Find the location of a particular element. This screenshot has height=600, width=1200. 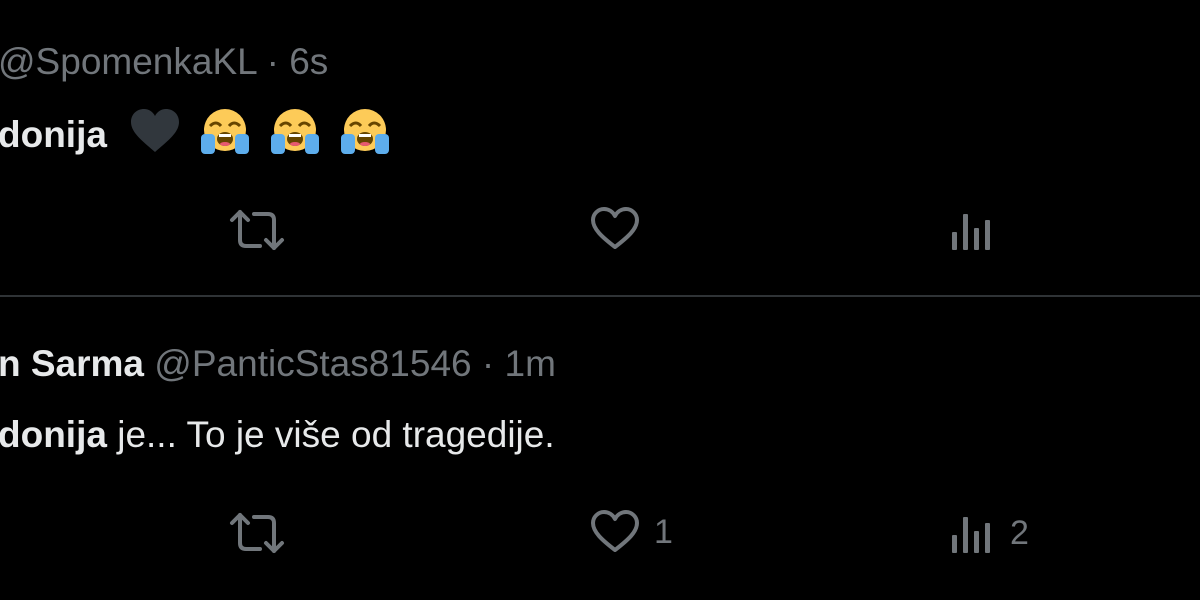

tweet-text: donija is located at coordinates (196, 137).